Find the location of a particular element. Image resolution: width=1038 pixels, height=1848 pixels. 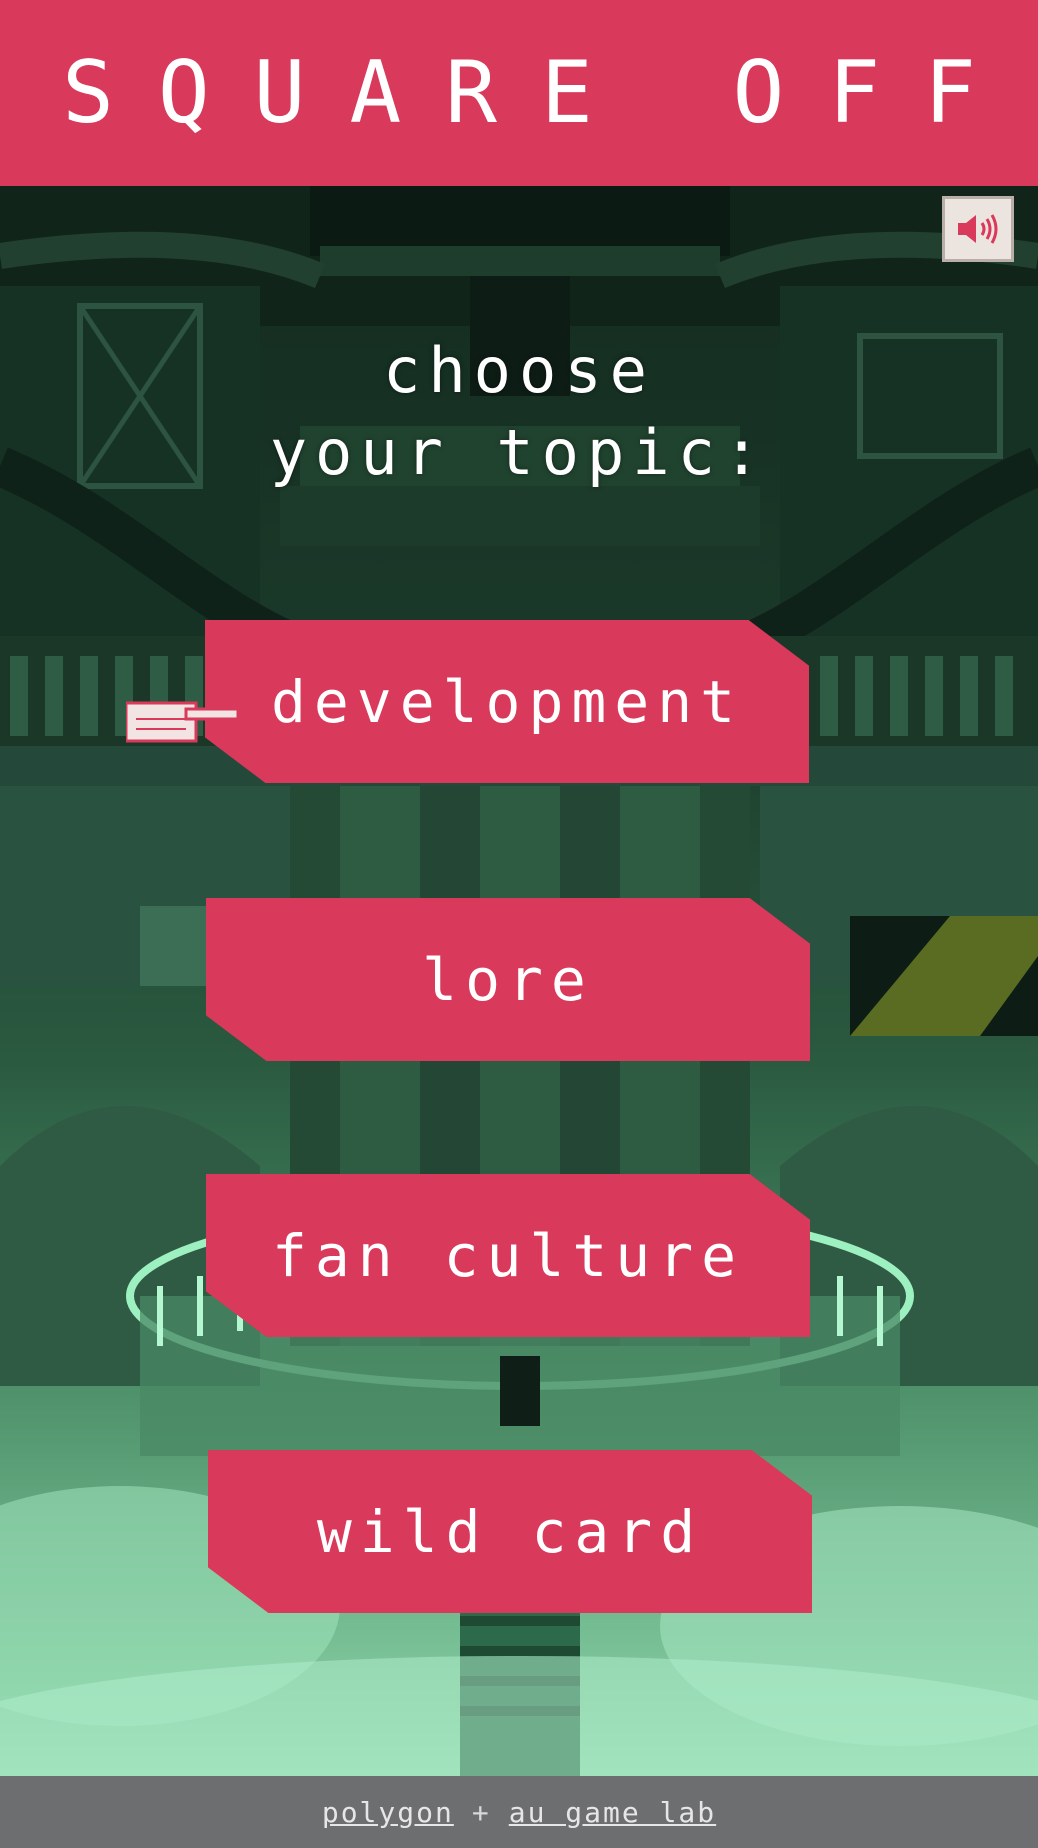

topic-button-lore: lore is located at coordinates (508, 979).